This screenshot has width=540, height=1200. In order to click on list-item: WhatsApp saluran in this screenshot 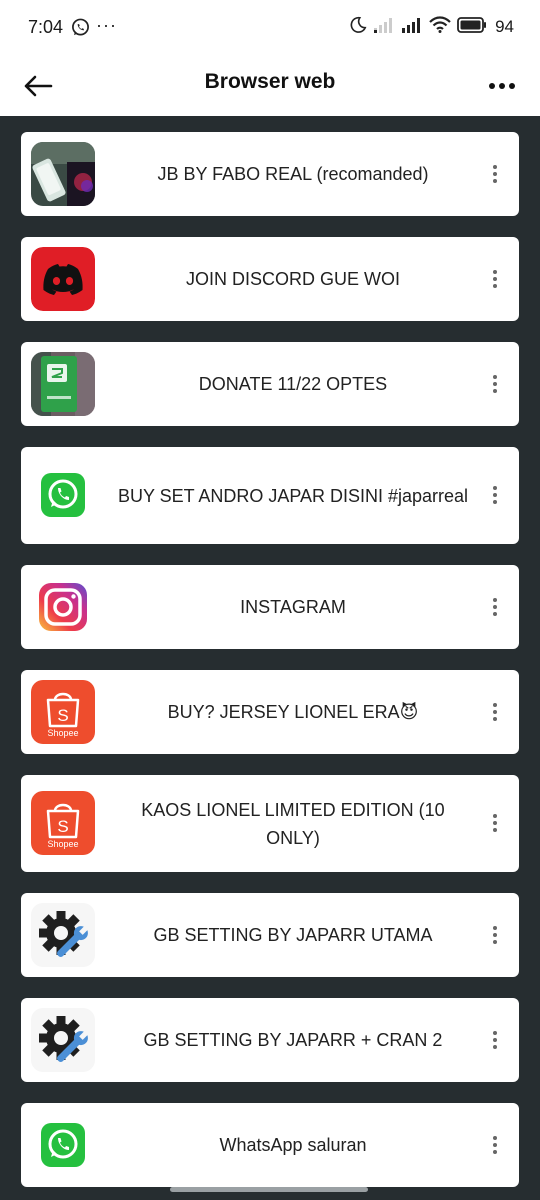, I will do `click(270, 1145)`.